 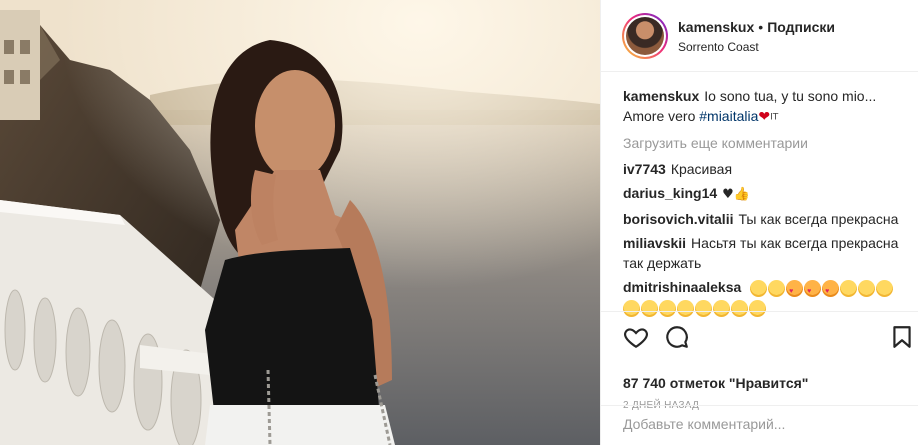 What do you see at coordinates (716, 27) in the screenshot?
I see `header-username-link: kamenskux` at bounding box center [716, 27].